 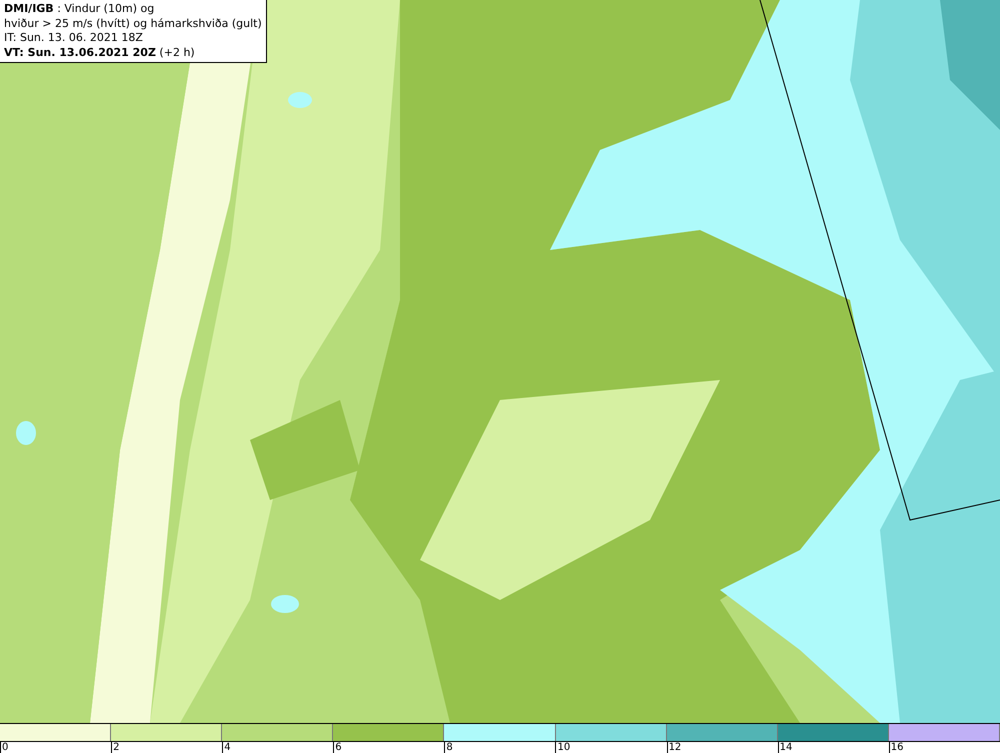 What do you see at coordinates (500, 747) in the screenshot?
I see `legend-tick-label: 8` at bounding box center [500, 747].